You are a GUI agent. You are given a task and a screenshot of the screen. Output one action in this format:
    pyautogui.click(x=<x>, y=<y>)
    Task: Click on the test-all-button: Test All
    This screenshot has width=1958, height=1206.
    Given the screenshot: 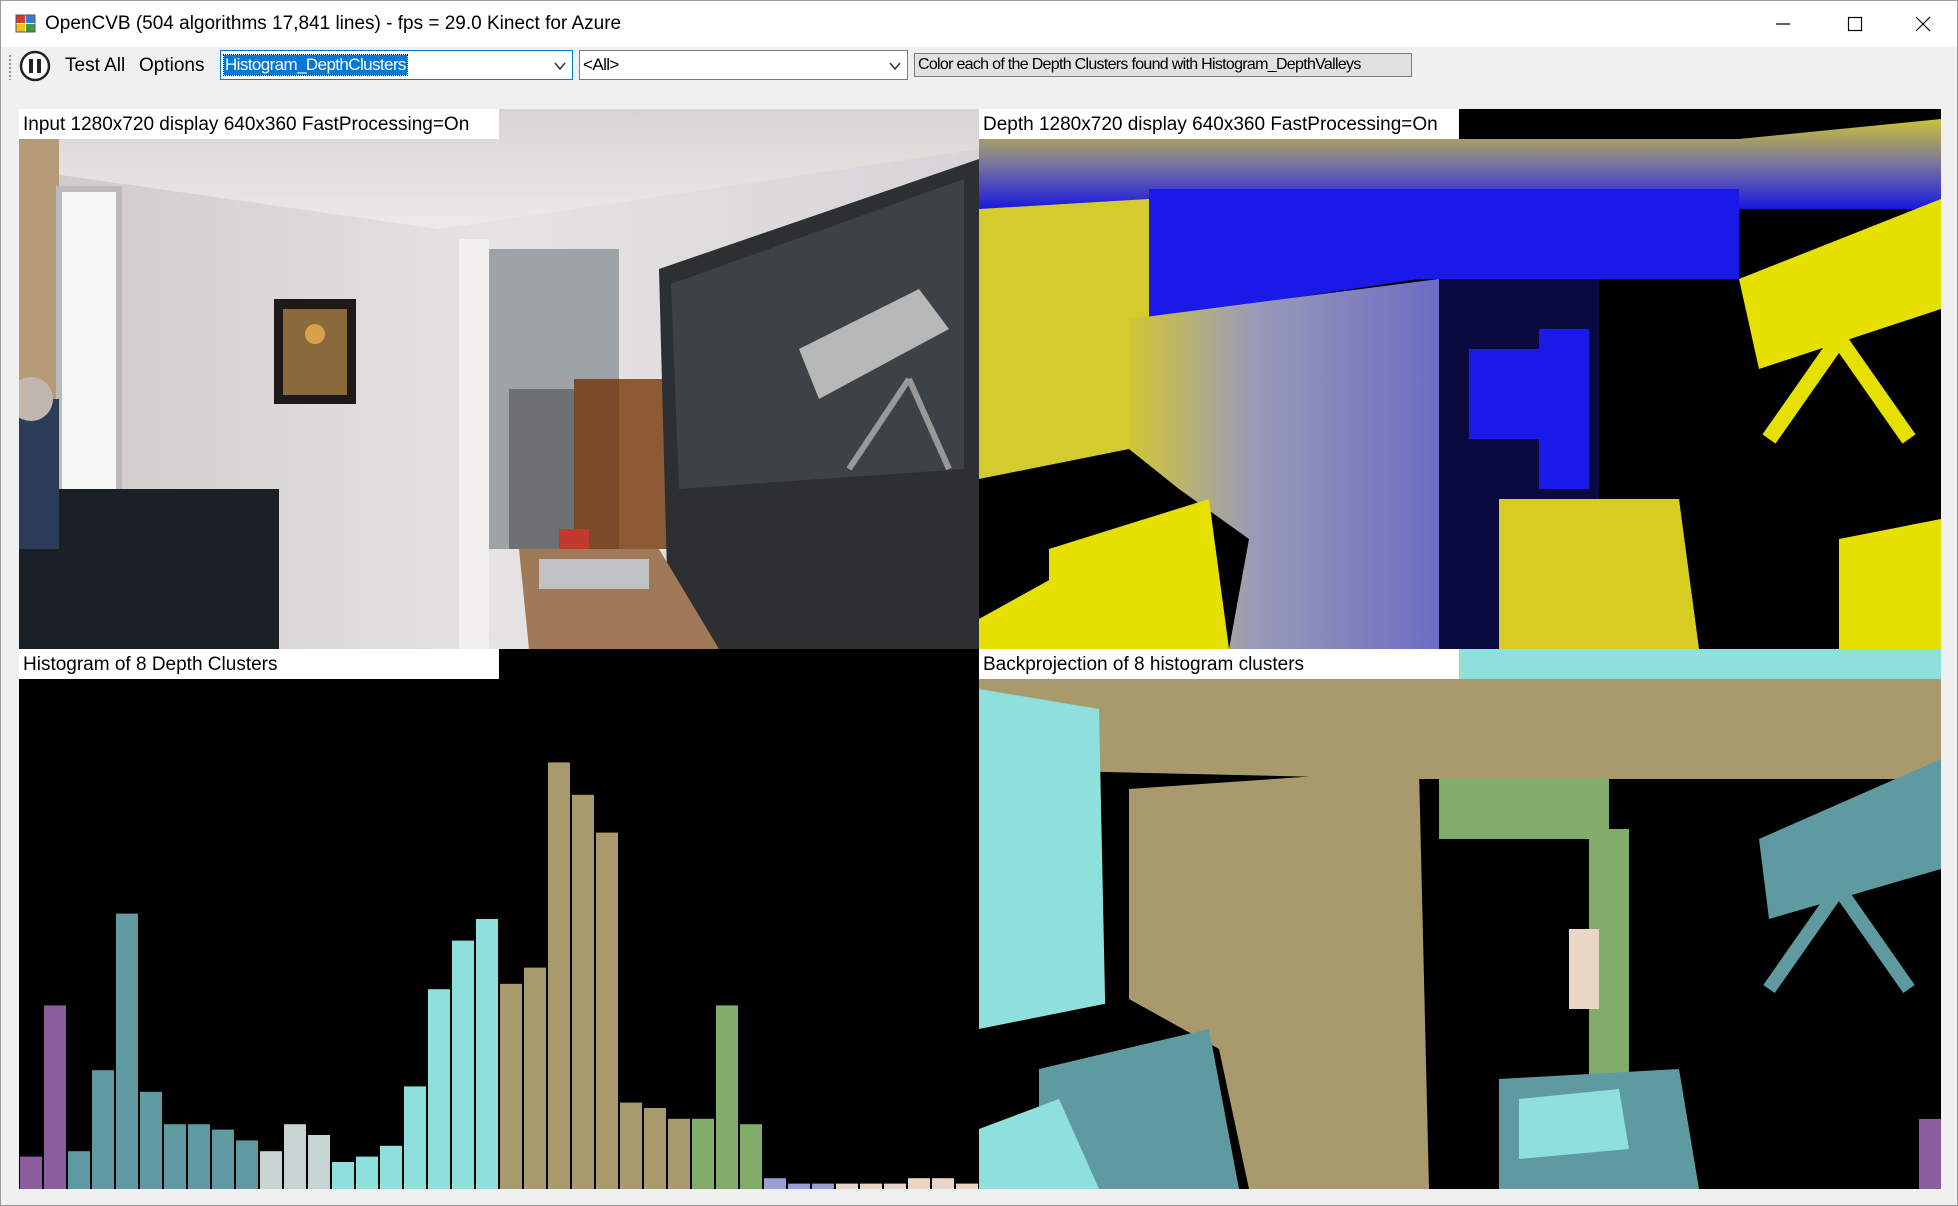 What is the action you would take?
    pyautogui.click(x=95, y=66)
    